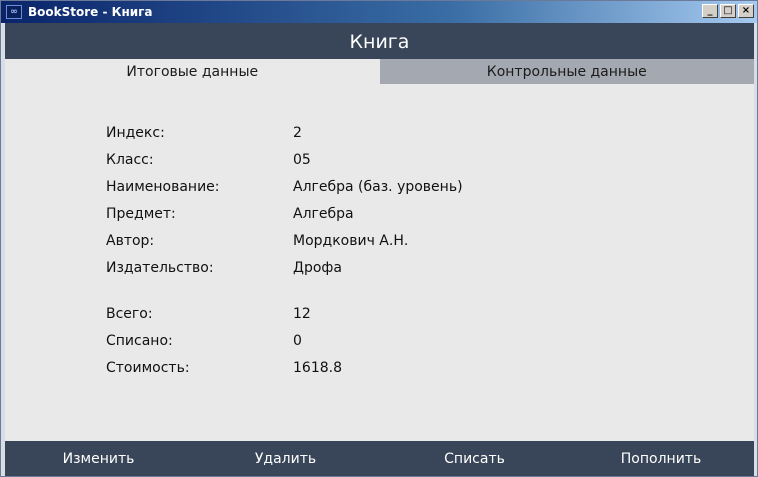 The height and width of the screenshot is (477, 758). What do you see at coordinates (379, 41) in the screenshot?
I see `page-title: Книга` at bounding box center [379, 41].